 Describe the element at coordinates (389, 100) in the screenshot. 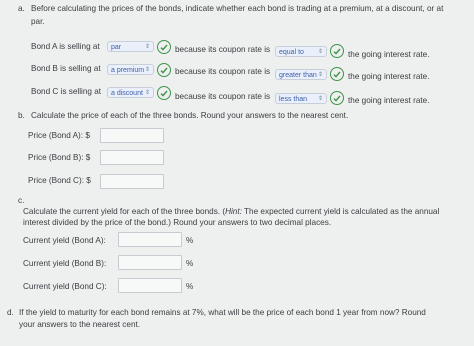

I see `bond-c-suffix: the going interest rate.` at that location.